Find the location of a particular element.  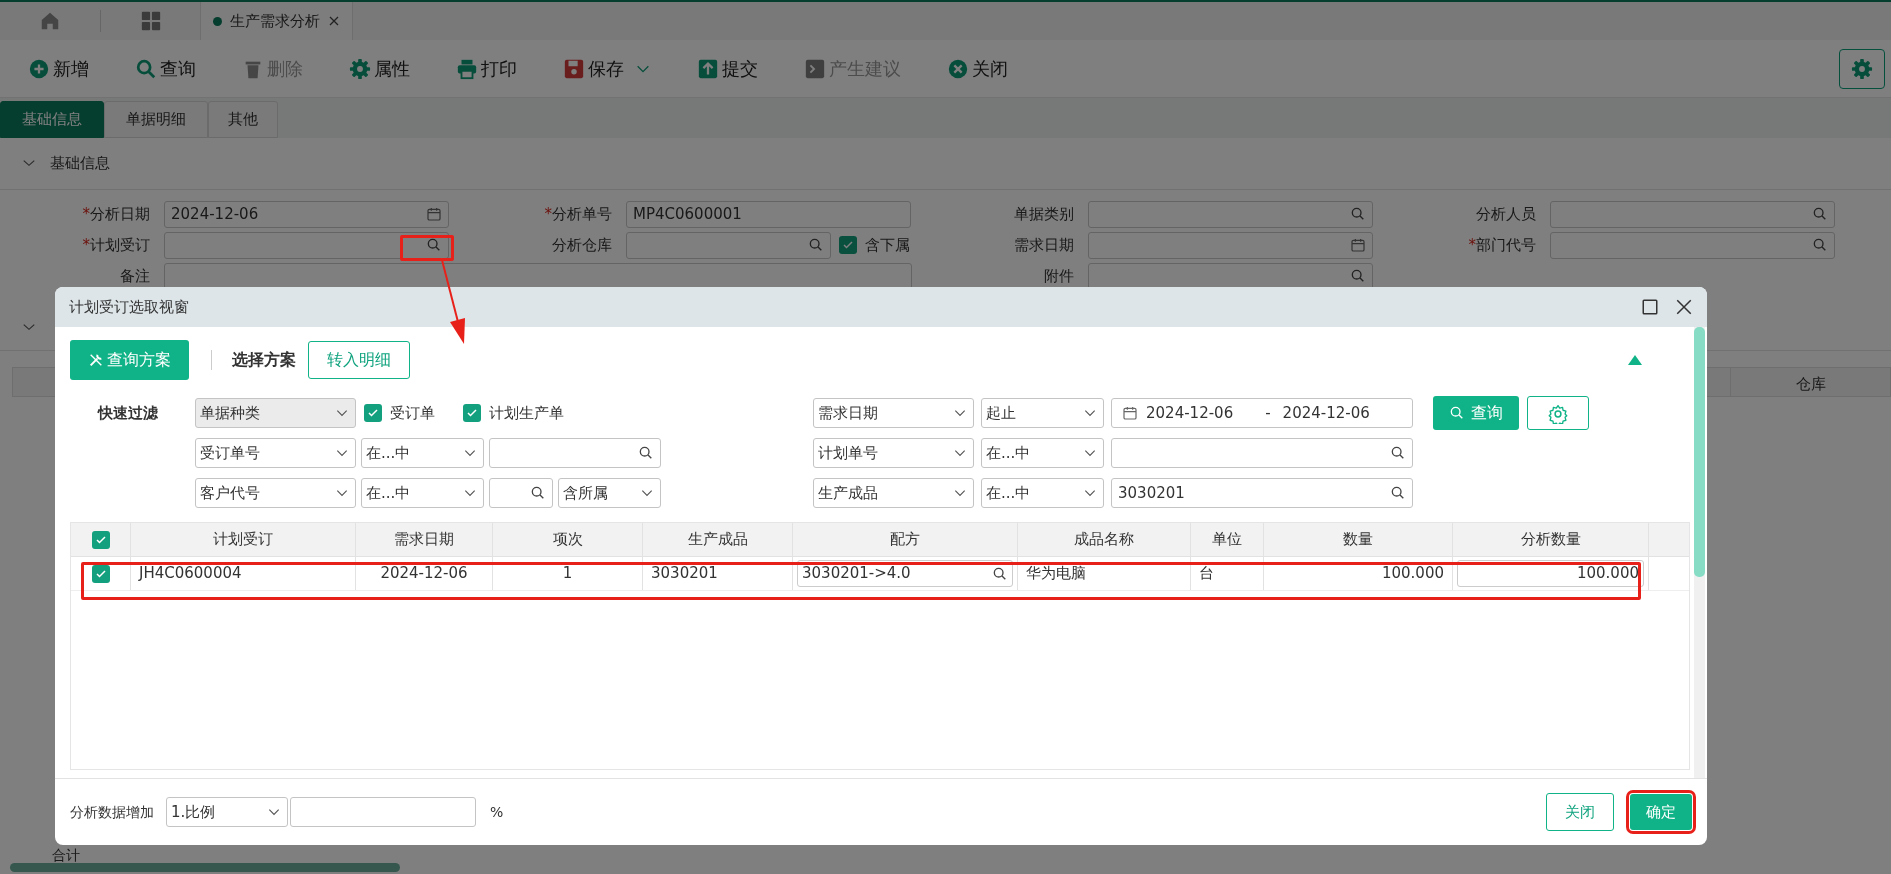

highlight-frame is located at coordinates (427, 248).